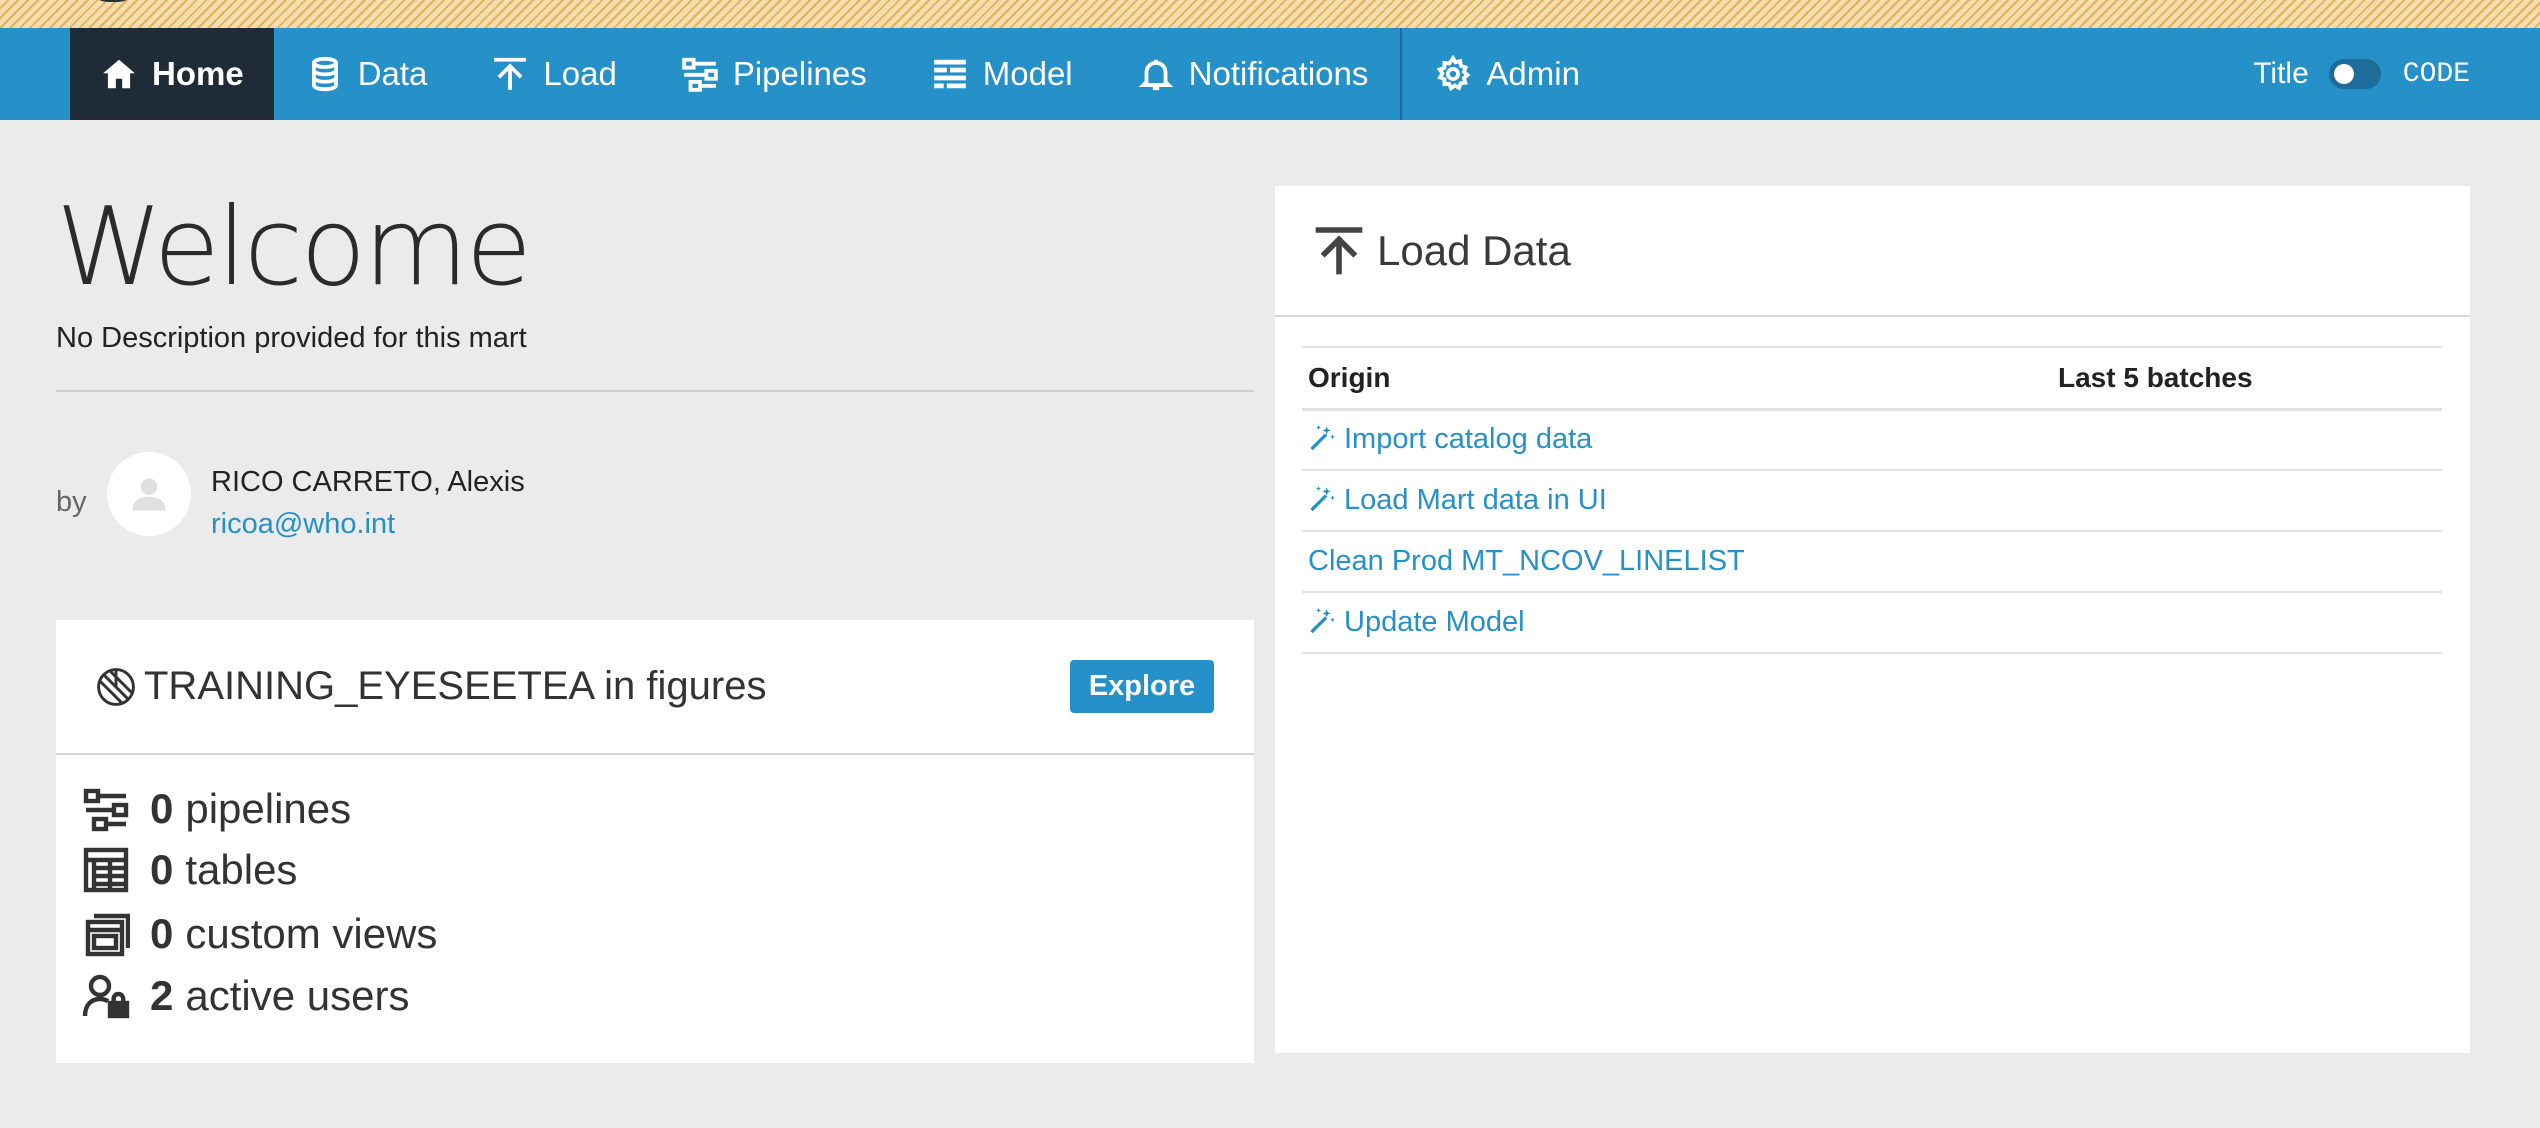 Image resolution: width=2540 pixels, height=1128 pixels. Describe the element at coordinates (268, 808) in the screenshot. I see `stat-pipelines-label: pipelines` at that location.